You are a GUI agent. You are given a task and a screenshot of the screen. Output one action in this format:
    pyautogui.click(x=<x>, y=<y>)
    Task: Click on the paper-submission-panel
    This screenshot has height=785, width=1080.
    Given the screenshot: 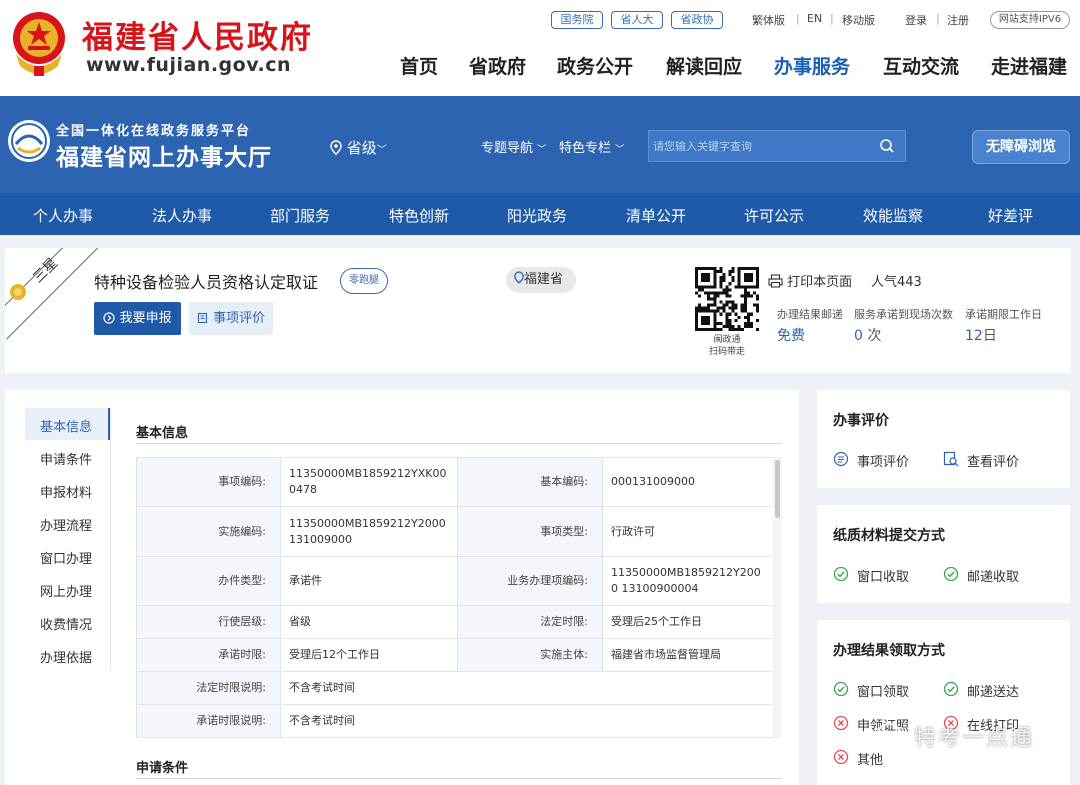 What is the action you would take?
    pyautogui.click(x=943, y=554)
    